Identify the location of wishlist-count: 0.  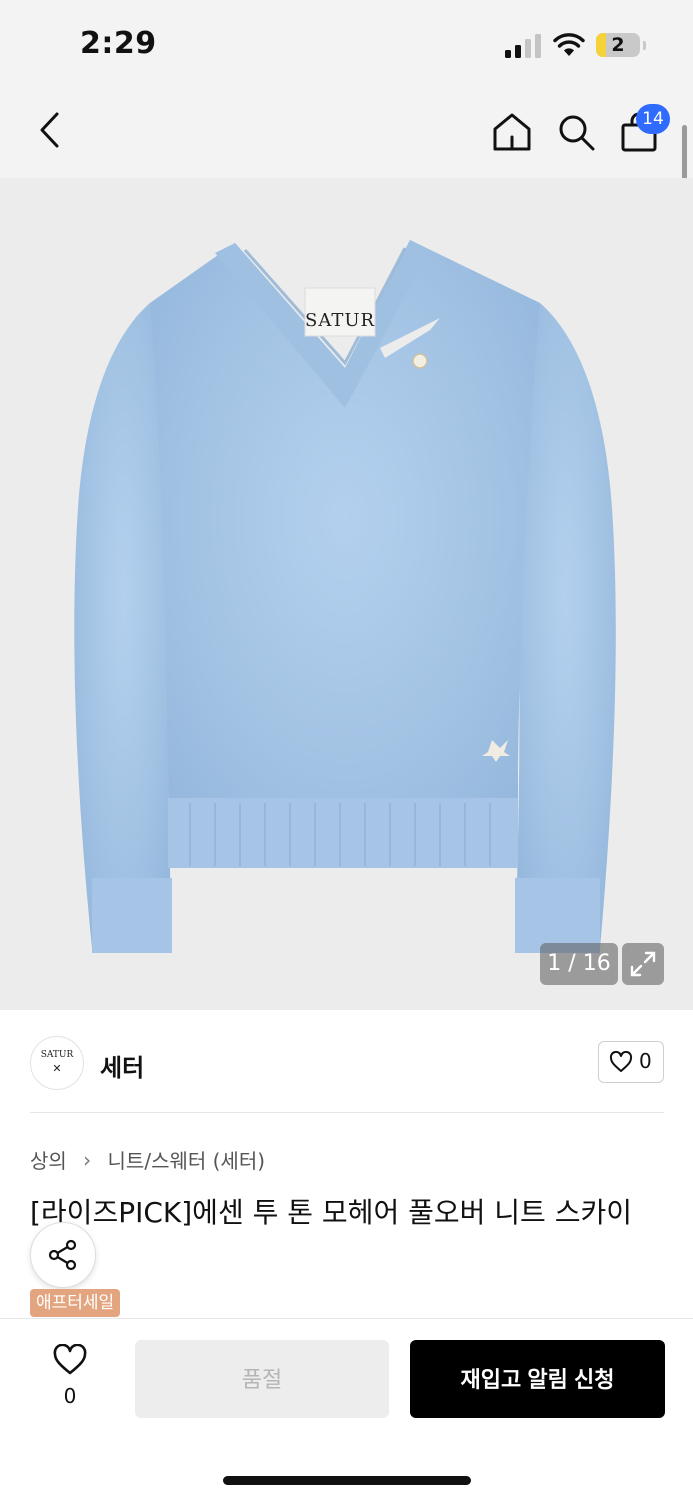
(70, 1396).